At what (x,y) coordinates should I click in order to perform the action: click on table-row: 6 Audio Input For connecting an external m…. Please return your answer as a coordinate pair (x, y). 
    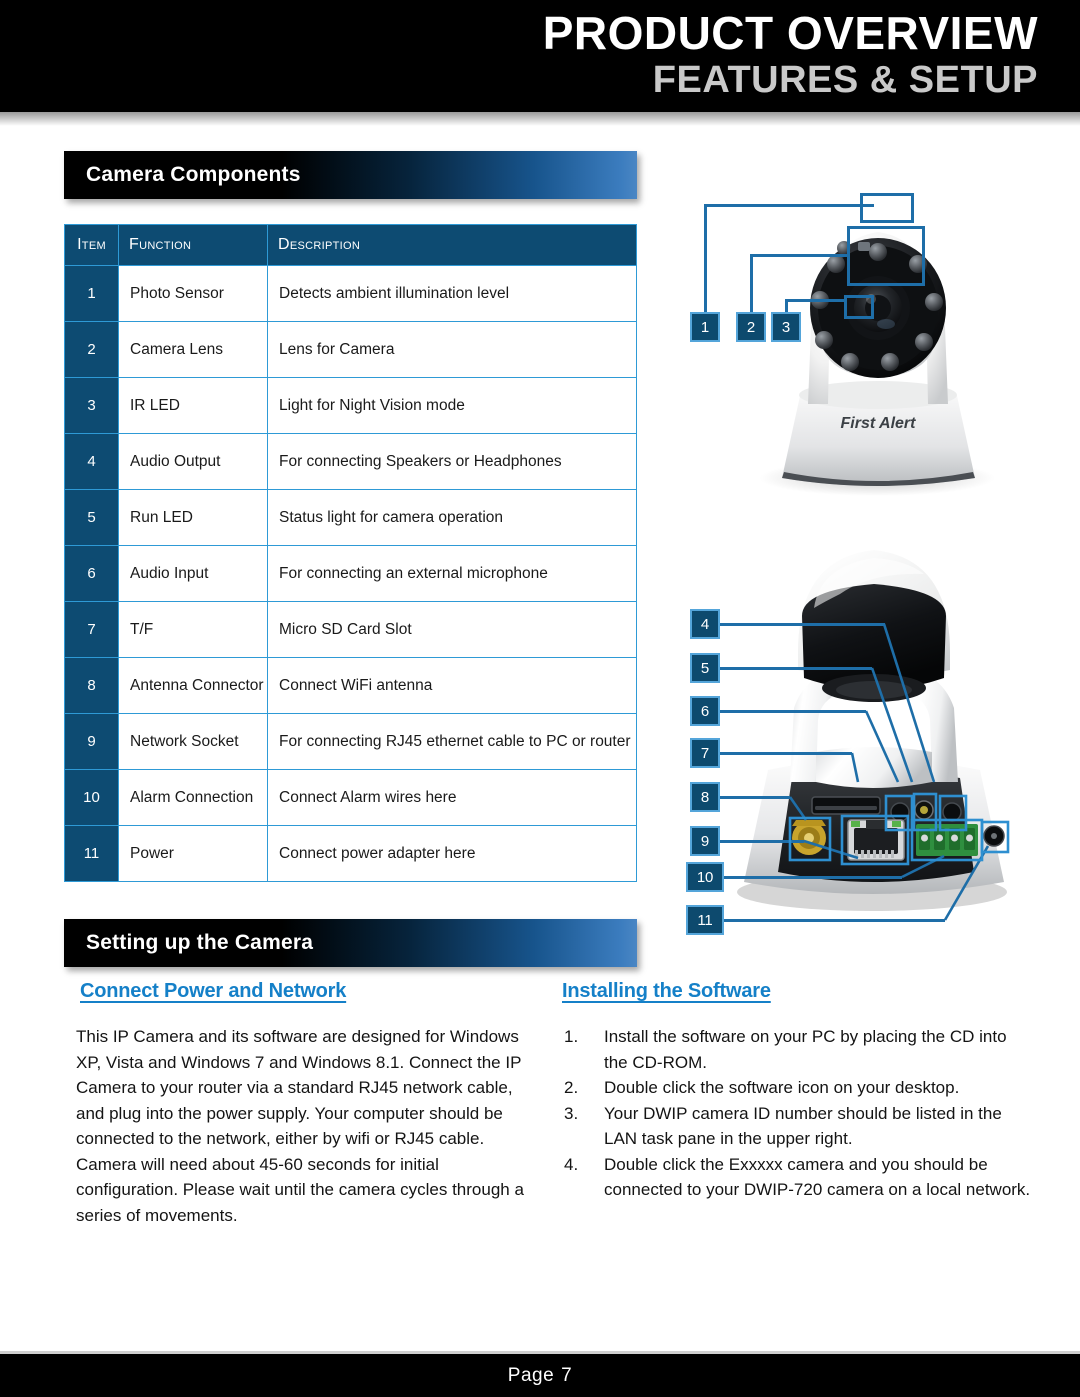
    Looking at the image, I should click on (350, 573).